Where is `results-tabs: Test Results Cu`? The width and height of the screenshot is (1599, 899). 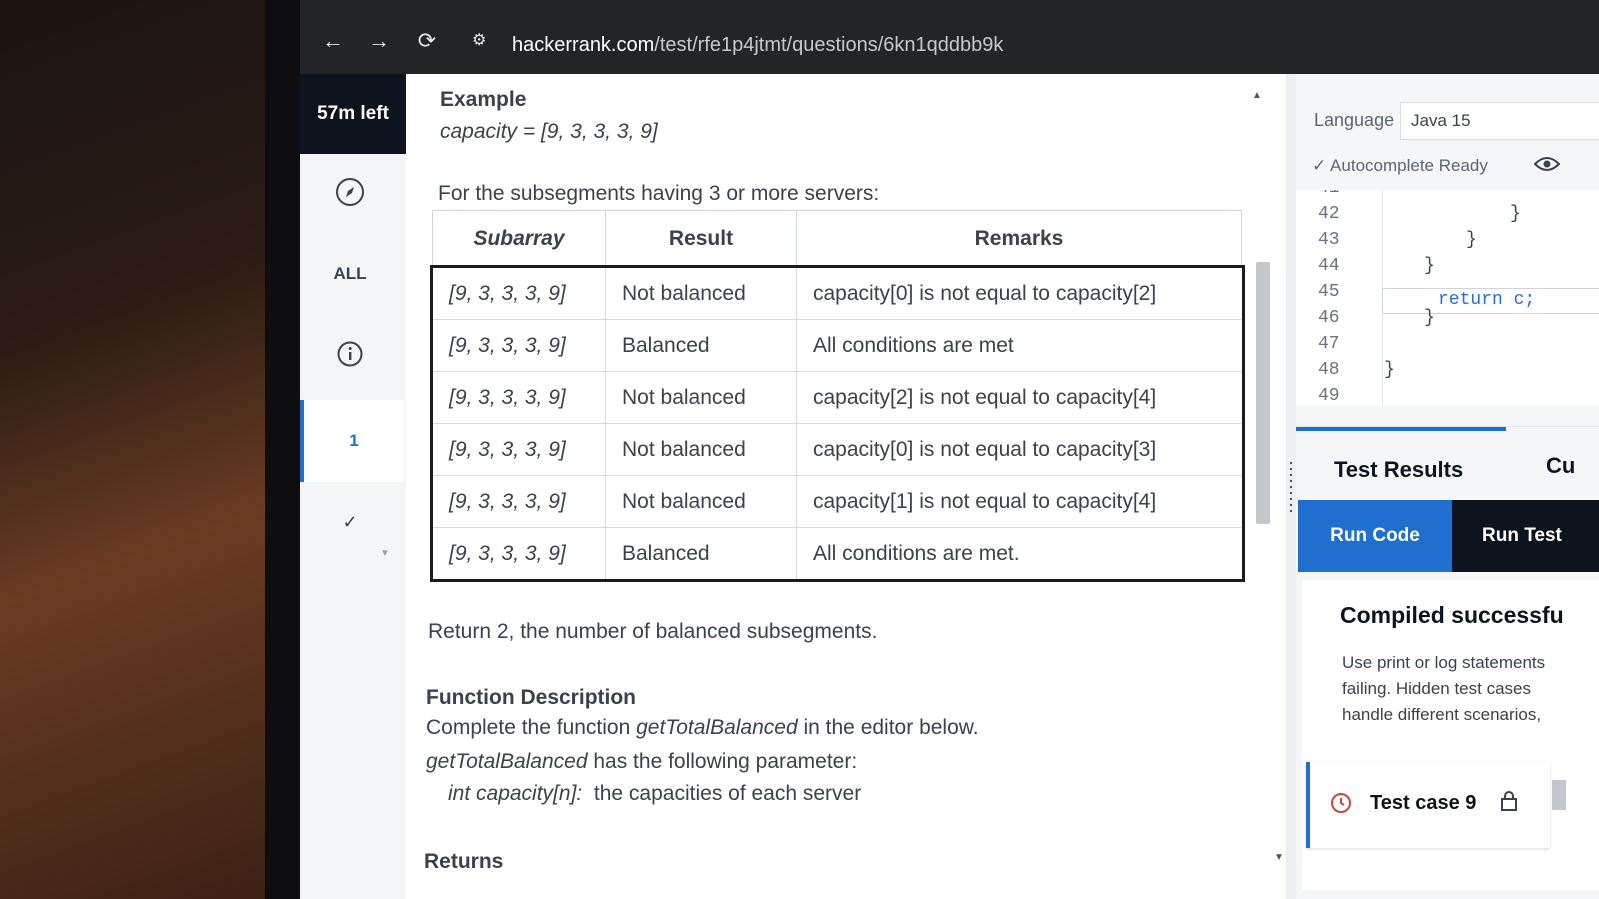 results-tabs: Test Results Cu is located at coordinates (1447, 462).